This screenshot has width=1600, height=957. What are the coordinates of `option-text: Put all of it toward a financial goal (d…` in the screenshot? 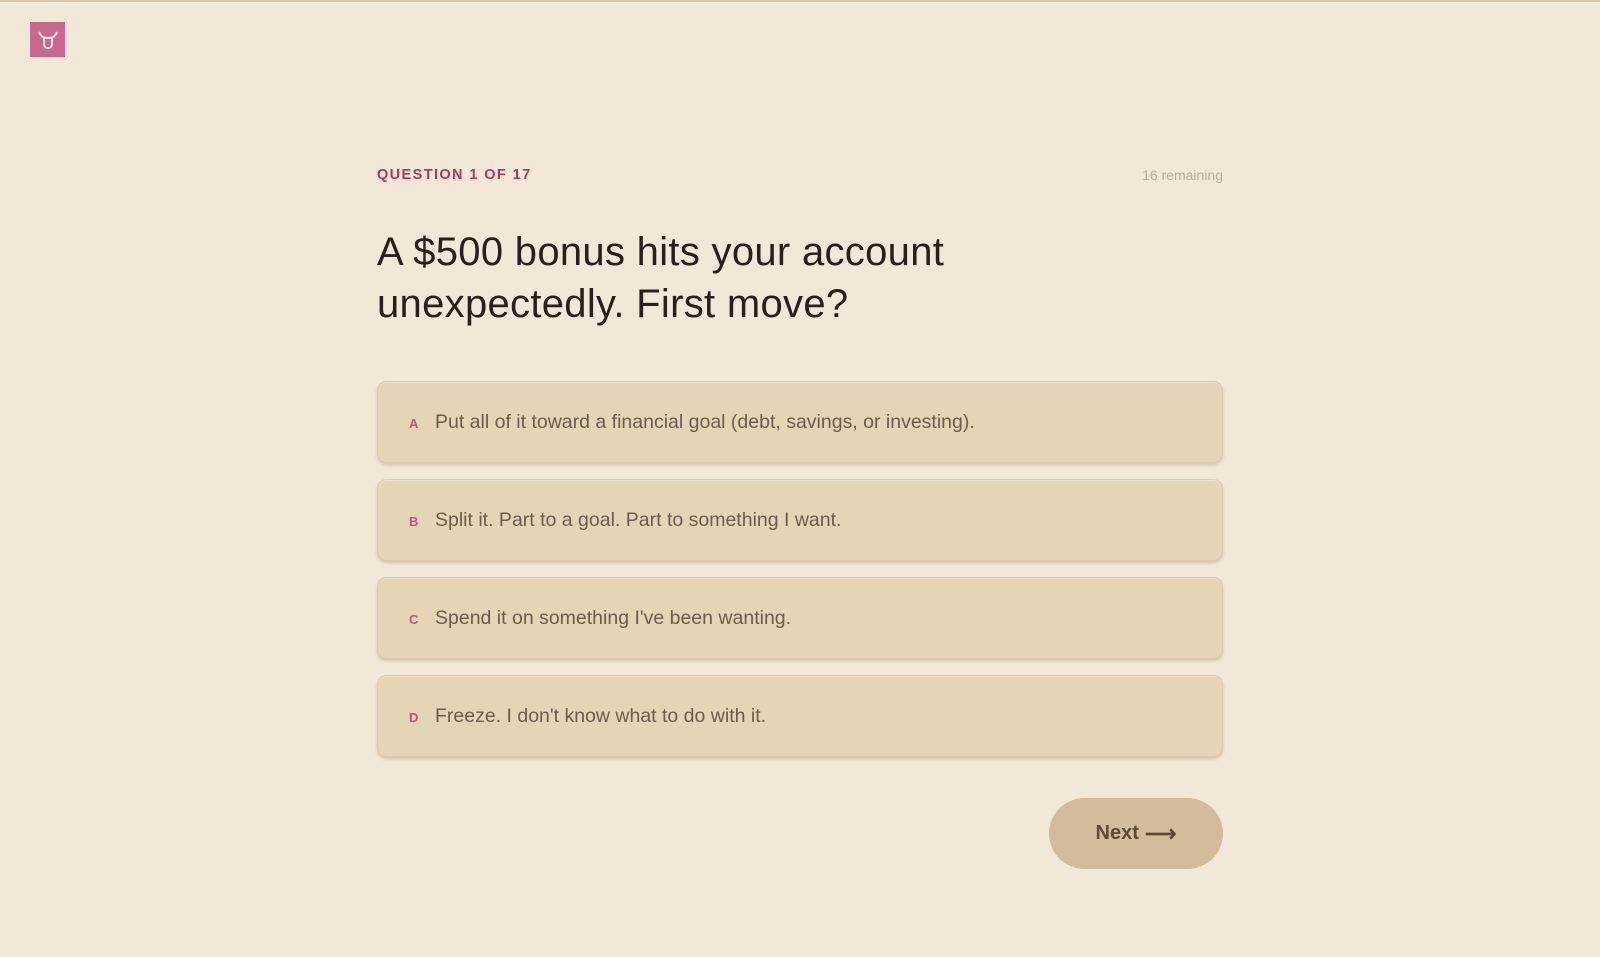 It's located at (705, 421).